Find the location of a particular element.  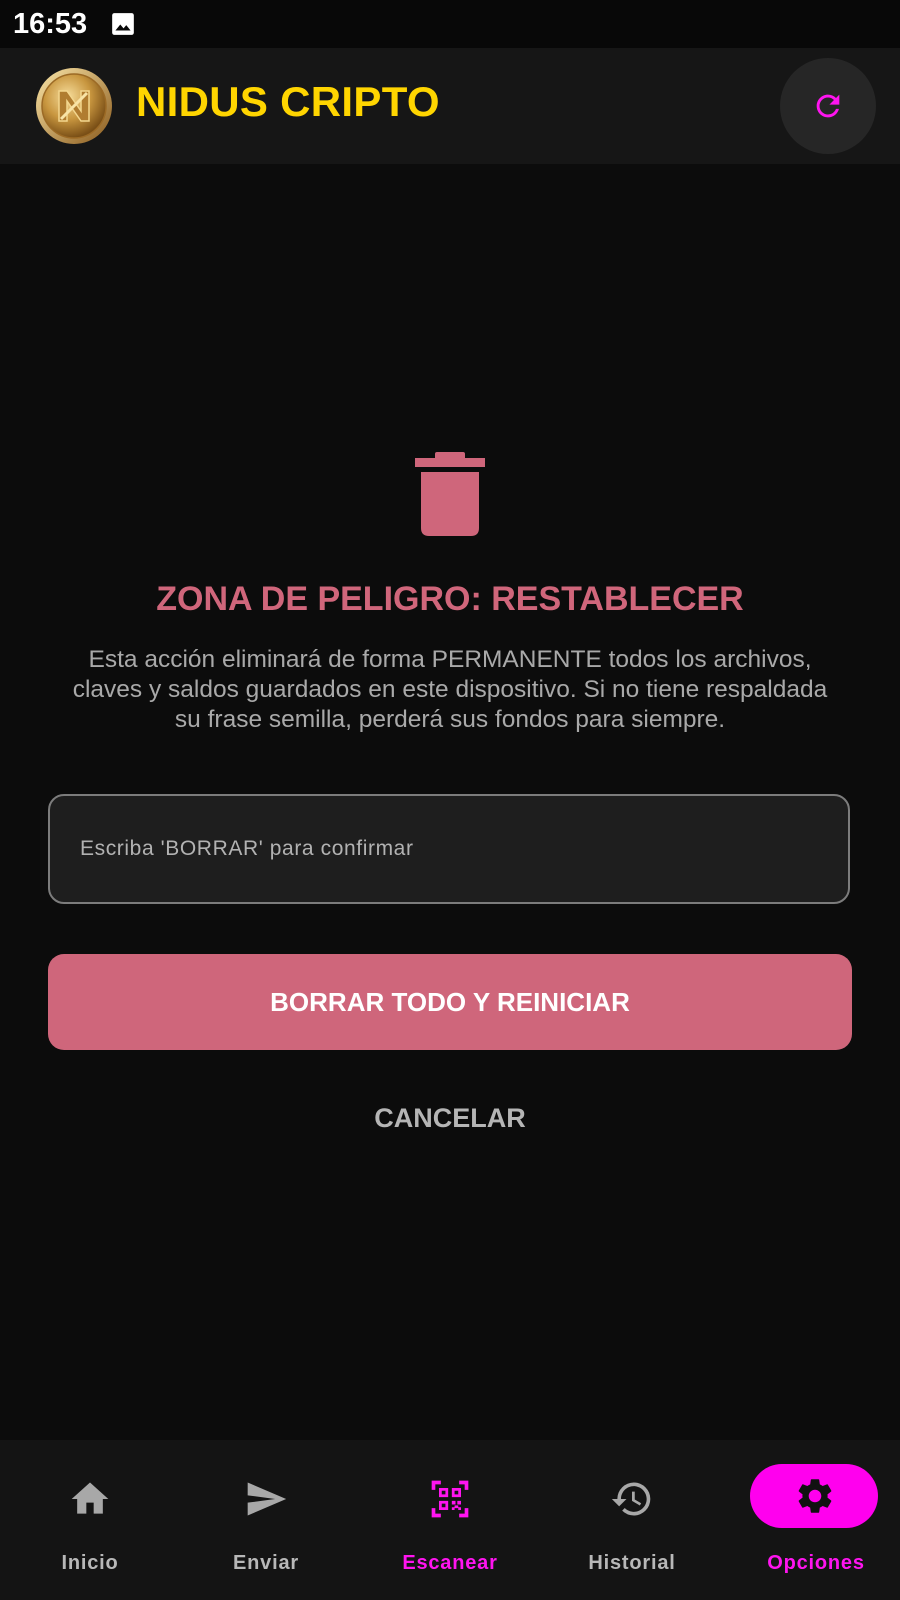

nav-item-enviar: Enviar is located at coordinates (266, 1520).